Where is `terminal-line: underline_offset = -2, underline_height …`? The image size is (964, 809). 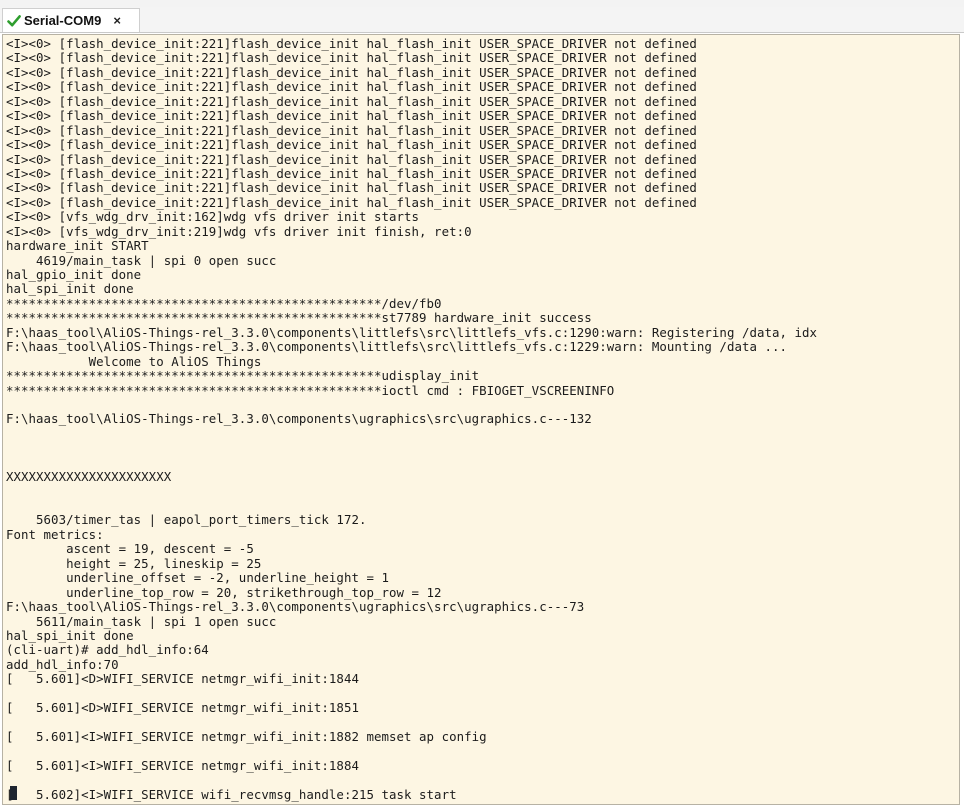
terminal-line: underline_offset = -2, underline_height … is located at coordinates (197, 578).